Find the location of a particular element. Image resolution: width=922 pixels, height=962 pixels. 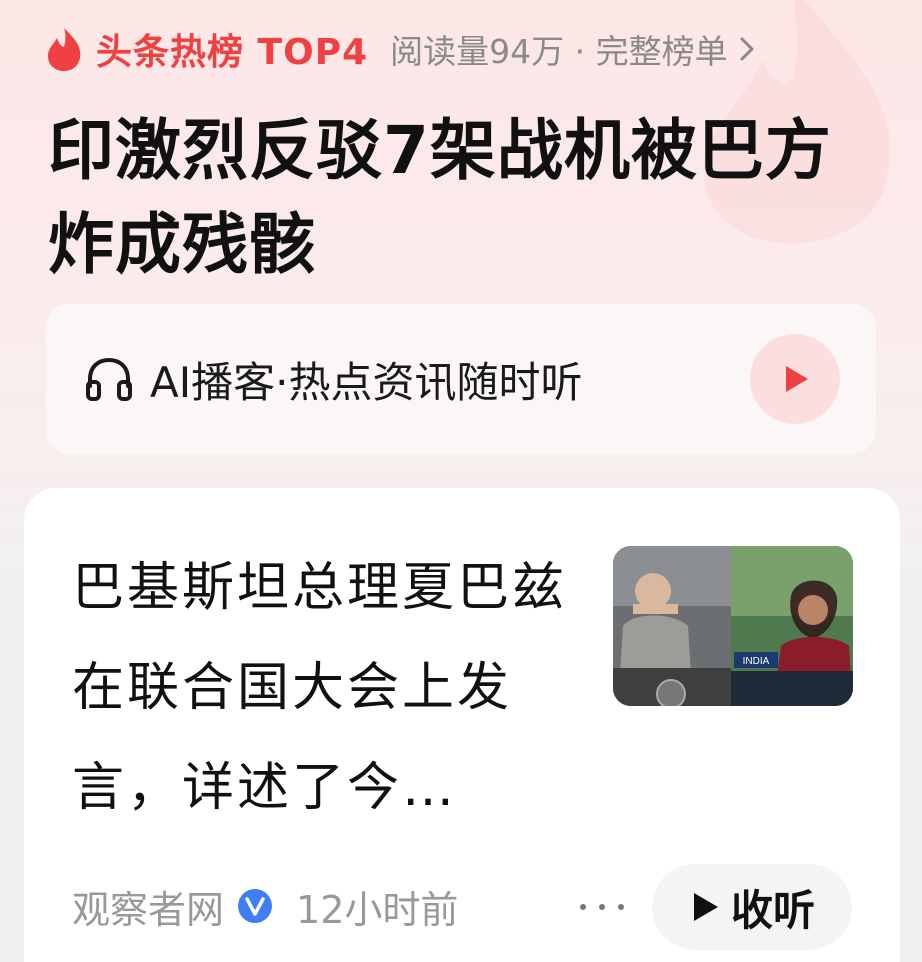

more-icon is located at coordinates (602, 907).